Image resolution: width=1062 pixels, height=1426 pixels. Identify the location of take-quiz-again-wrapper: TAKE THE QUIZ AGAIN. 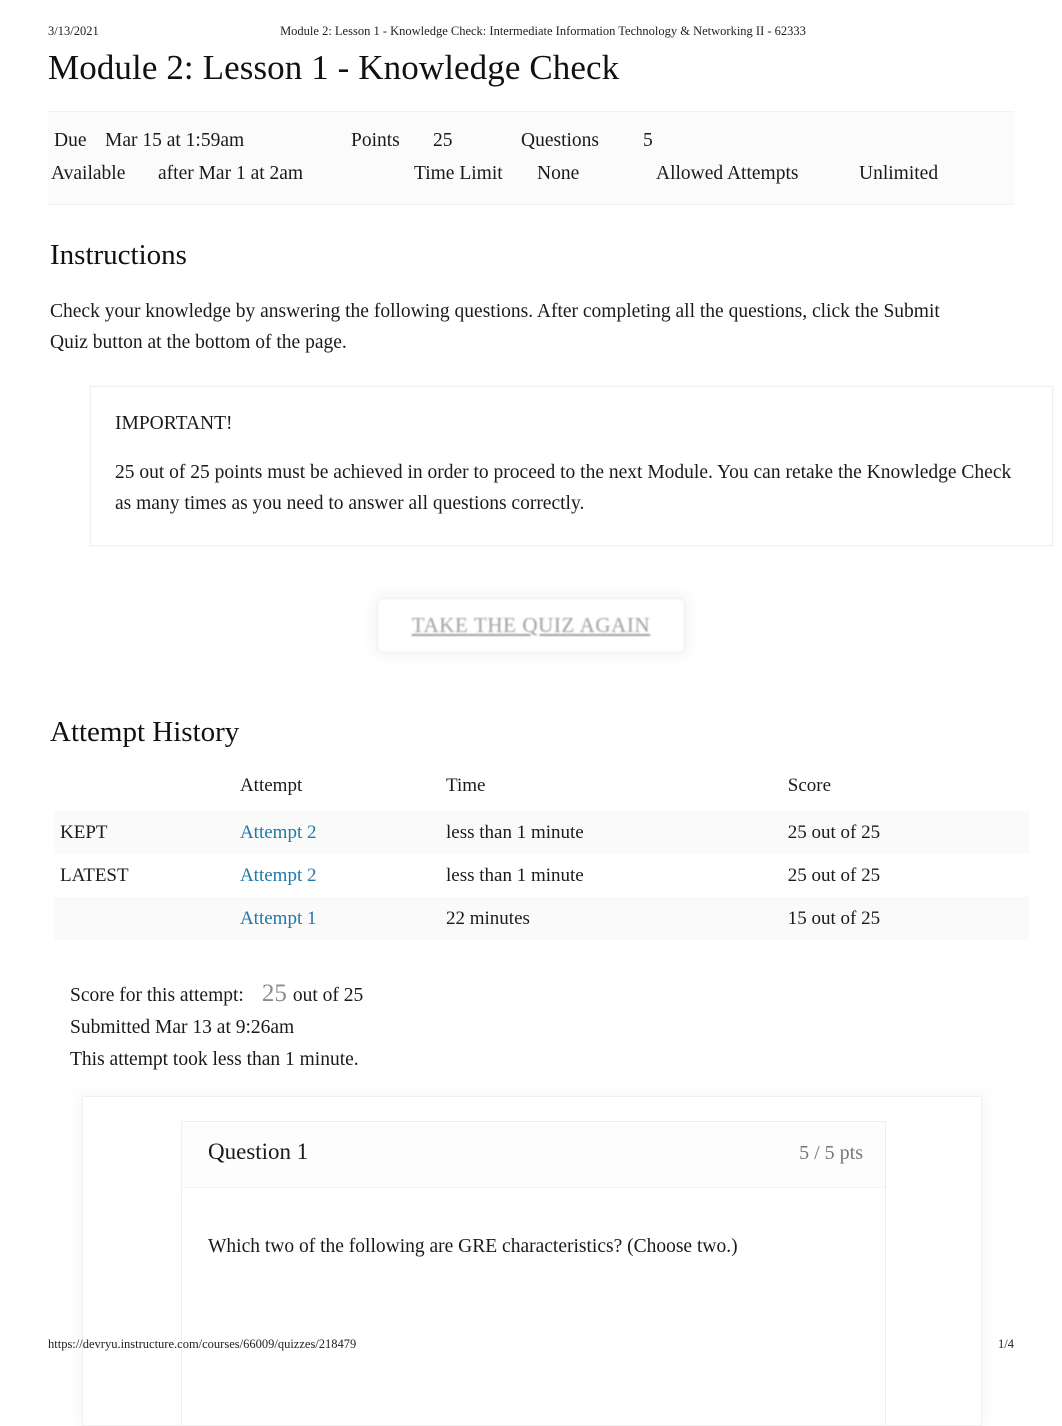
(531, 625).